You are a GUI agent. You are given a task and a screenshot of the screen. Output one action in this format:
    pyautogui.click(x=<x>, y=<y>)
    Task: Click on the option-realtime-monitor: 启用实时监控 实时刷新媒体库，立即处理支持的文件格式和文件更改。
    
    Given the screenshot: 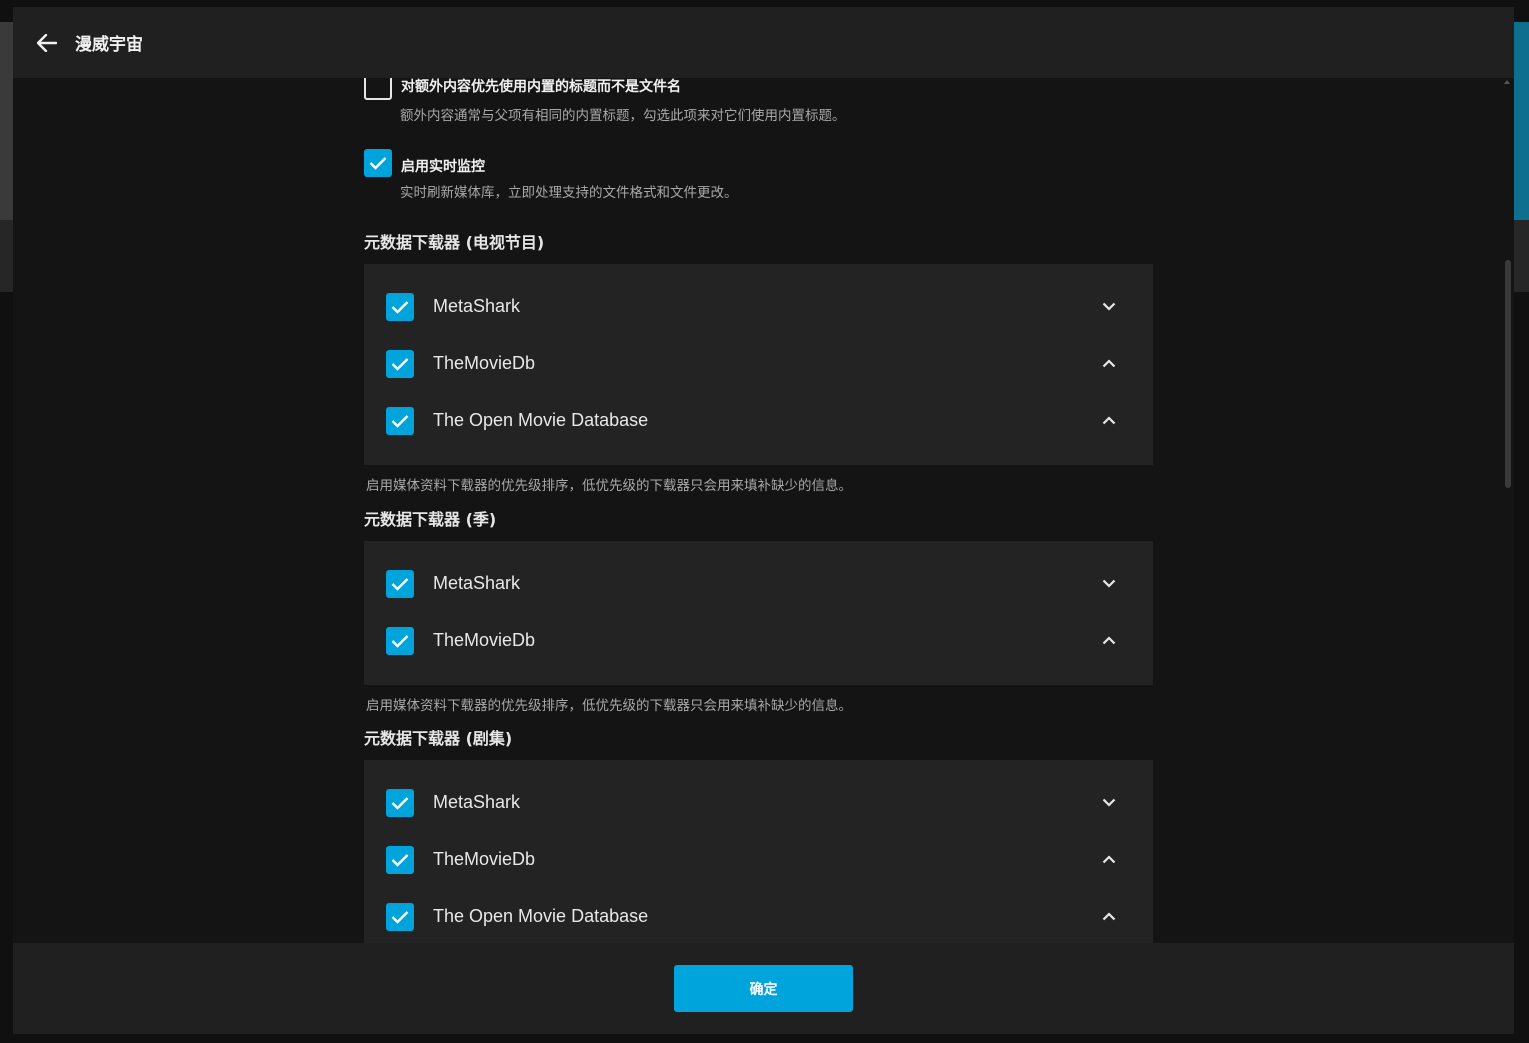 What is the action you would take?
    pyautogui.click(x=758, y=175)
    